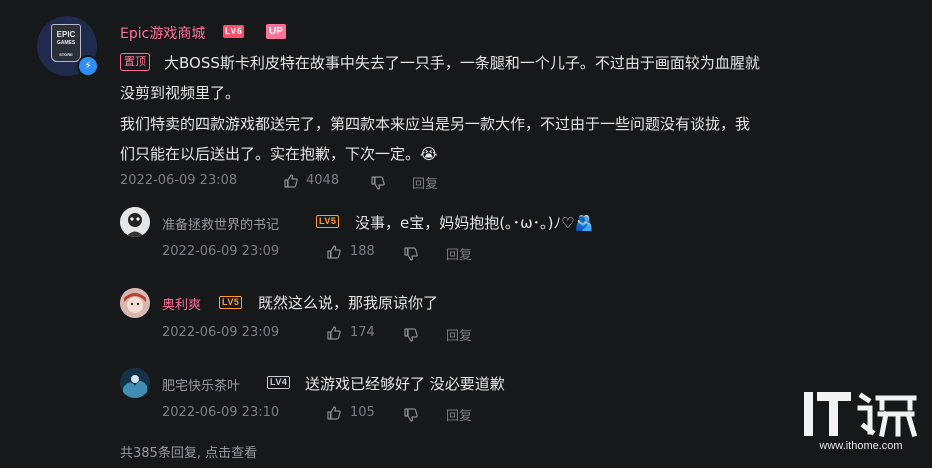 Image resolution: width=932 pixels, height=468 pixels. Describe the element at coordinates (221, 412) in the screenshot. I see `timestamp: 2022-06-09 23:10` at that location.